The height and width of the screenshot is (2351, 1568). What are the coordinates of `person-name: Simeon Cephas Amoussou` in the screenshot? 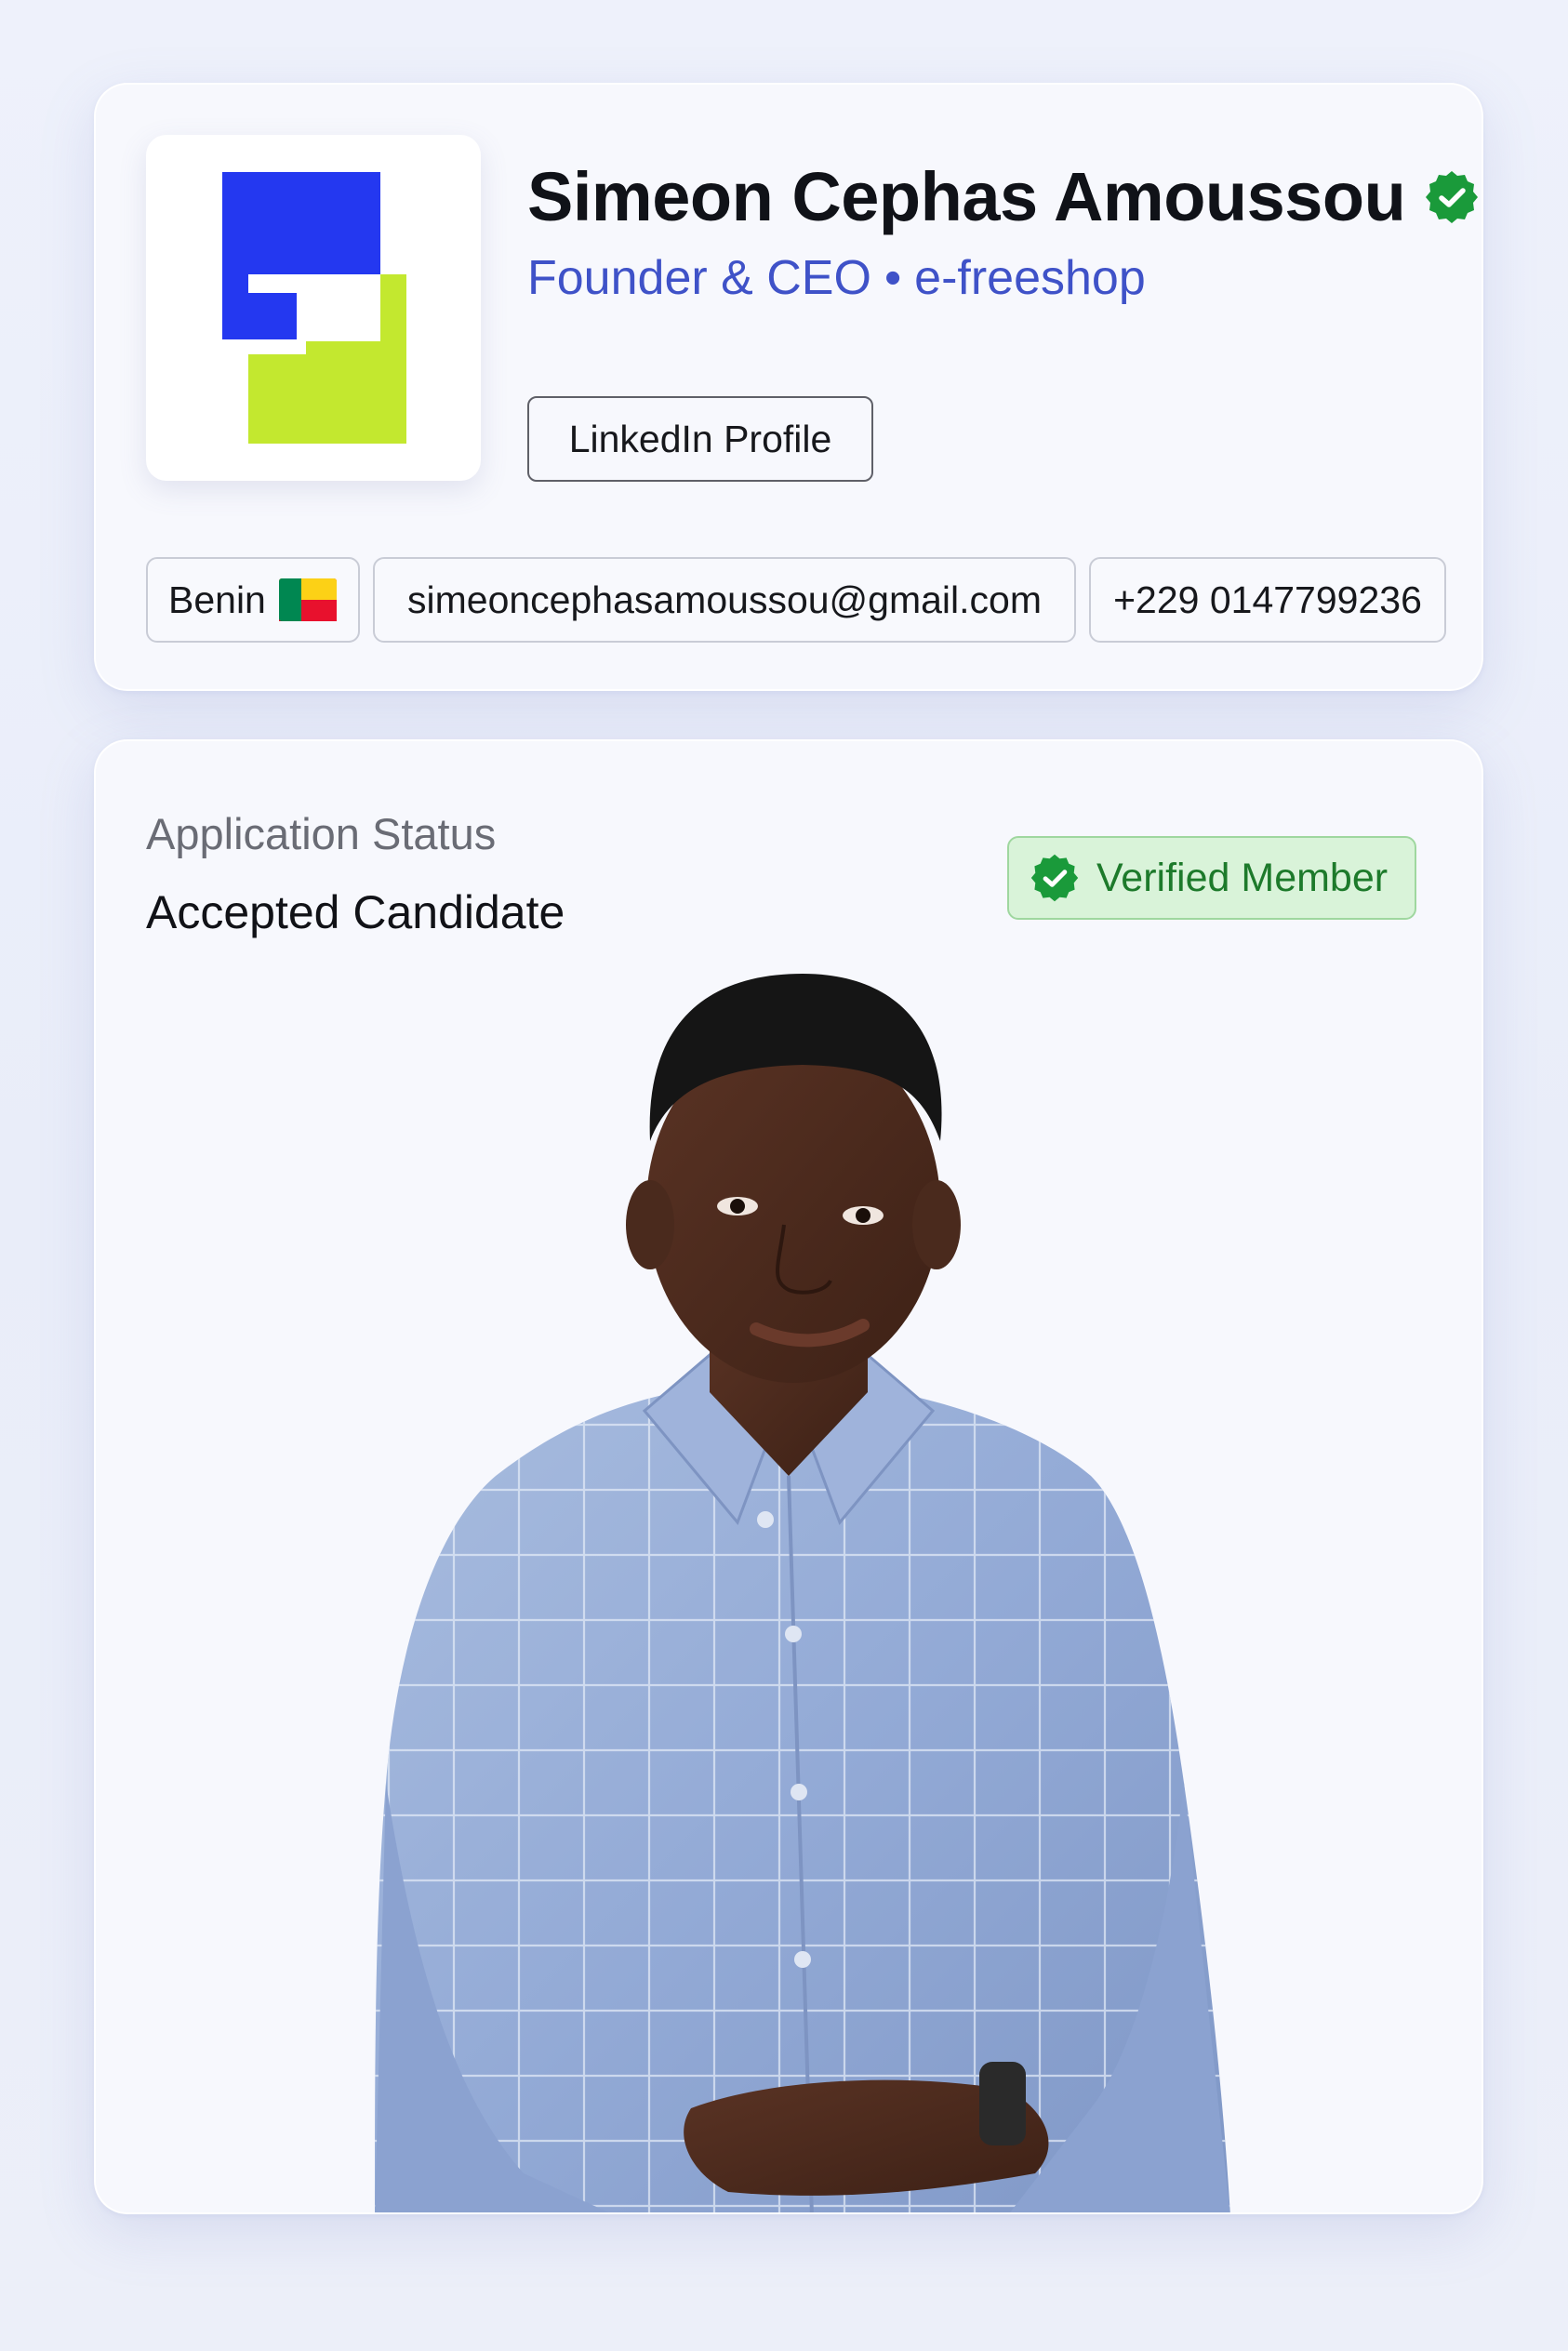 It's located at (966, 196).